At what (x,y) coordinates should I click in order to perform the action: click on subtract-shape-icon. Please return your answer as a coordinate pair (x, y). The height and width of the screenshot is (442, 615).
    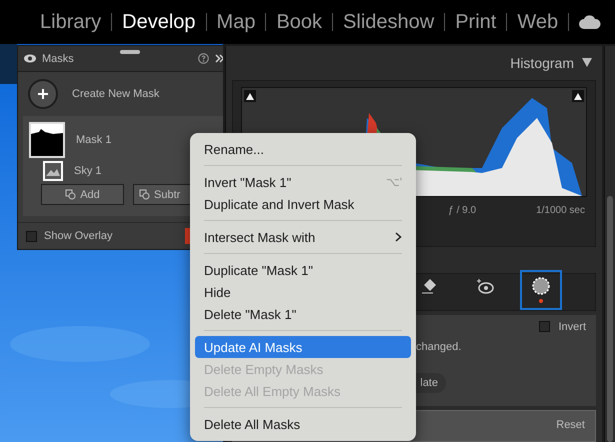
    Looking at the image, I should click on (144, 194).